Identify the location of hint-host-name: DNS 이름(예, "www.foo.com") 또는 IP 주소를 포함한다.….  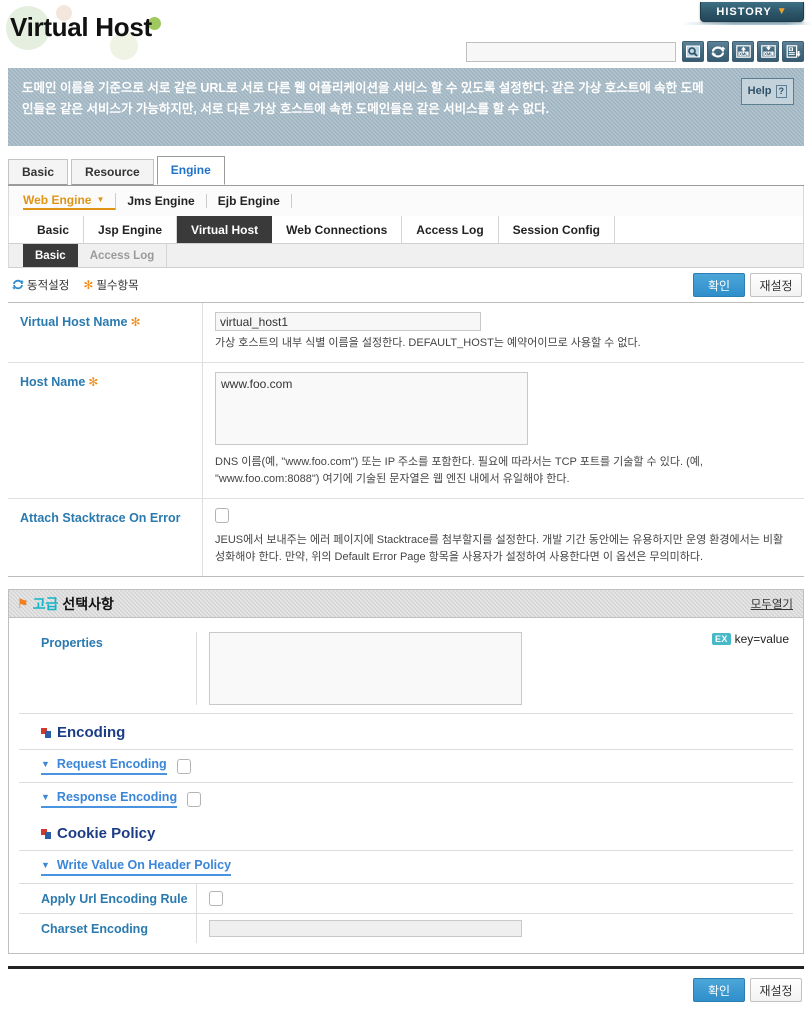
(459, 470).